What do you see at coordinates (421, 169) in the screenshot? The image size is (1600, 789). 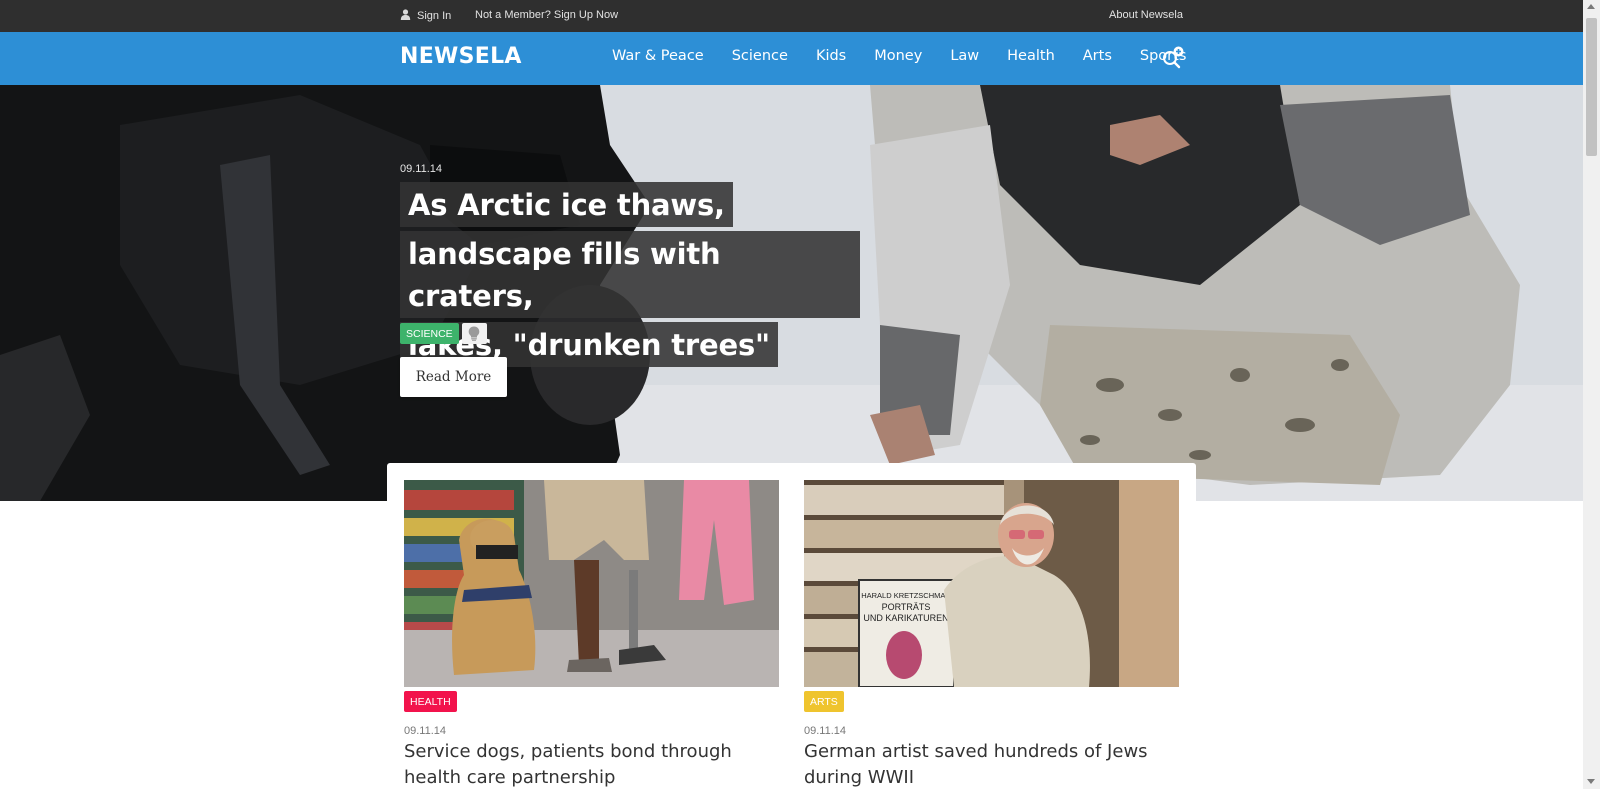 I see `hero-date: 09.11.14` at bounding box center [421, 169].